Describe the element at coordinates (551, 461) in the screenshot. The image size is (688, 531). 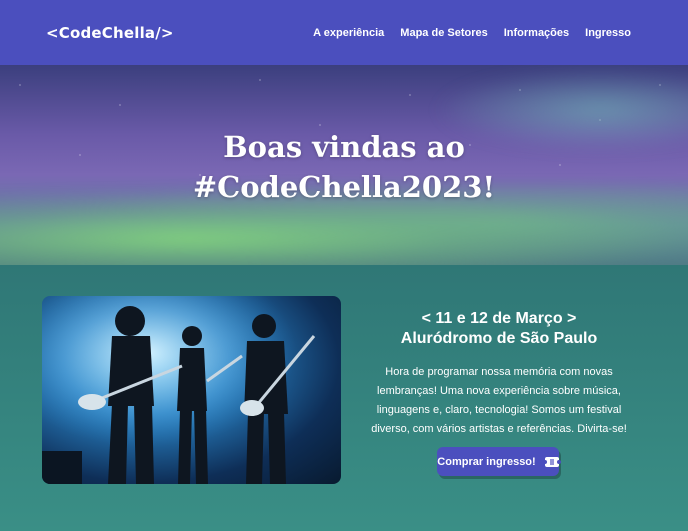
I see `ticket-icon` at that location.